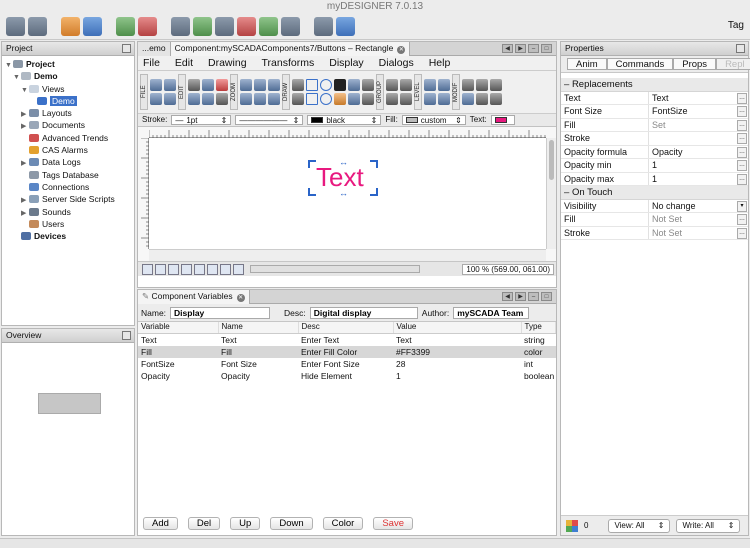 This screenshot has height=548, width=750. Describe the element at coordinates (572, 525) in the screenshot. I see `components-icon` at that location.